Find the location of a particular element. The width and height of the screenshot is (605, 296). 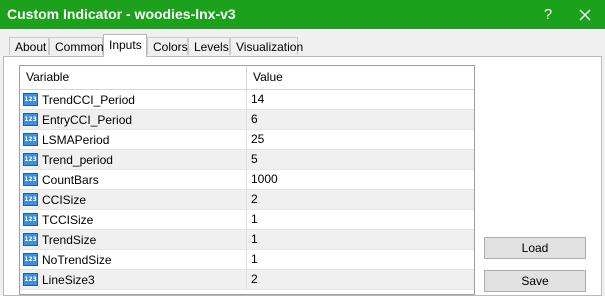

table-row: 123 LineSize3 2 is located at coordinates (247, 280).